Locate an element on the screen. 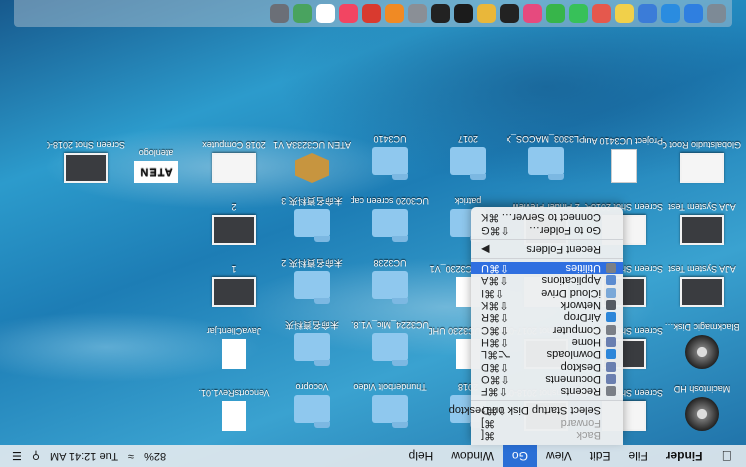  desktop-item: 未命名資料夾 2 is located at coordinates (312, 282).